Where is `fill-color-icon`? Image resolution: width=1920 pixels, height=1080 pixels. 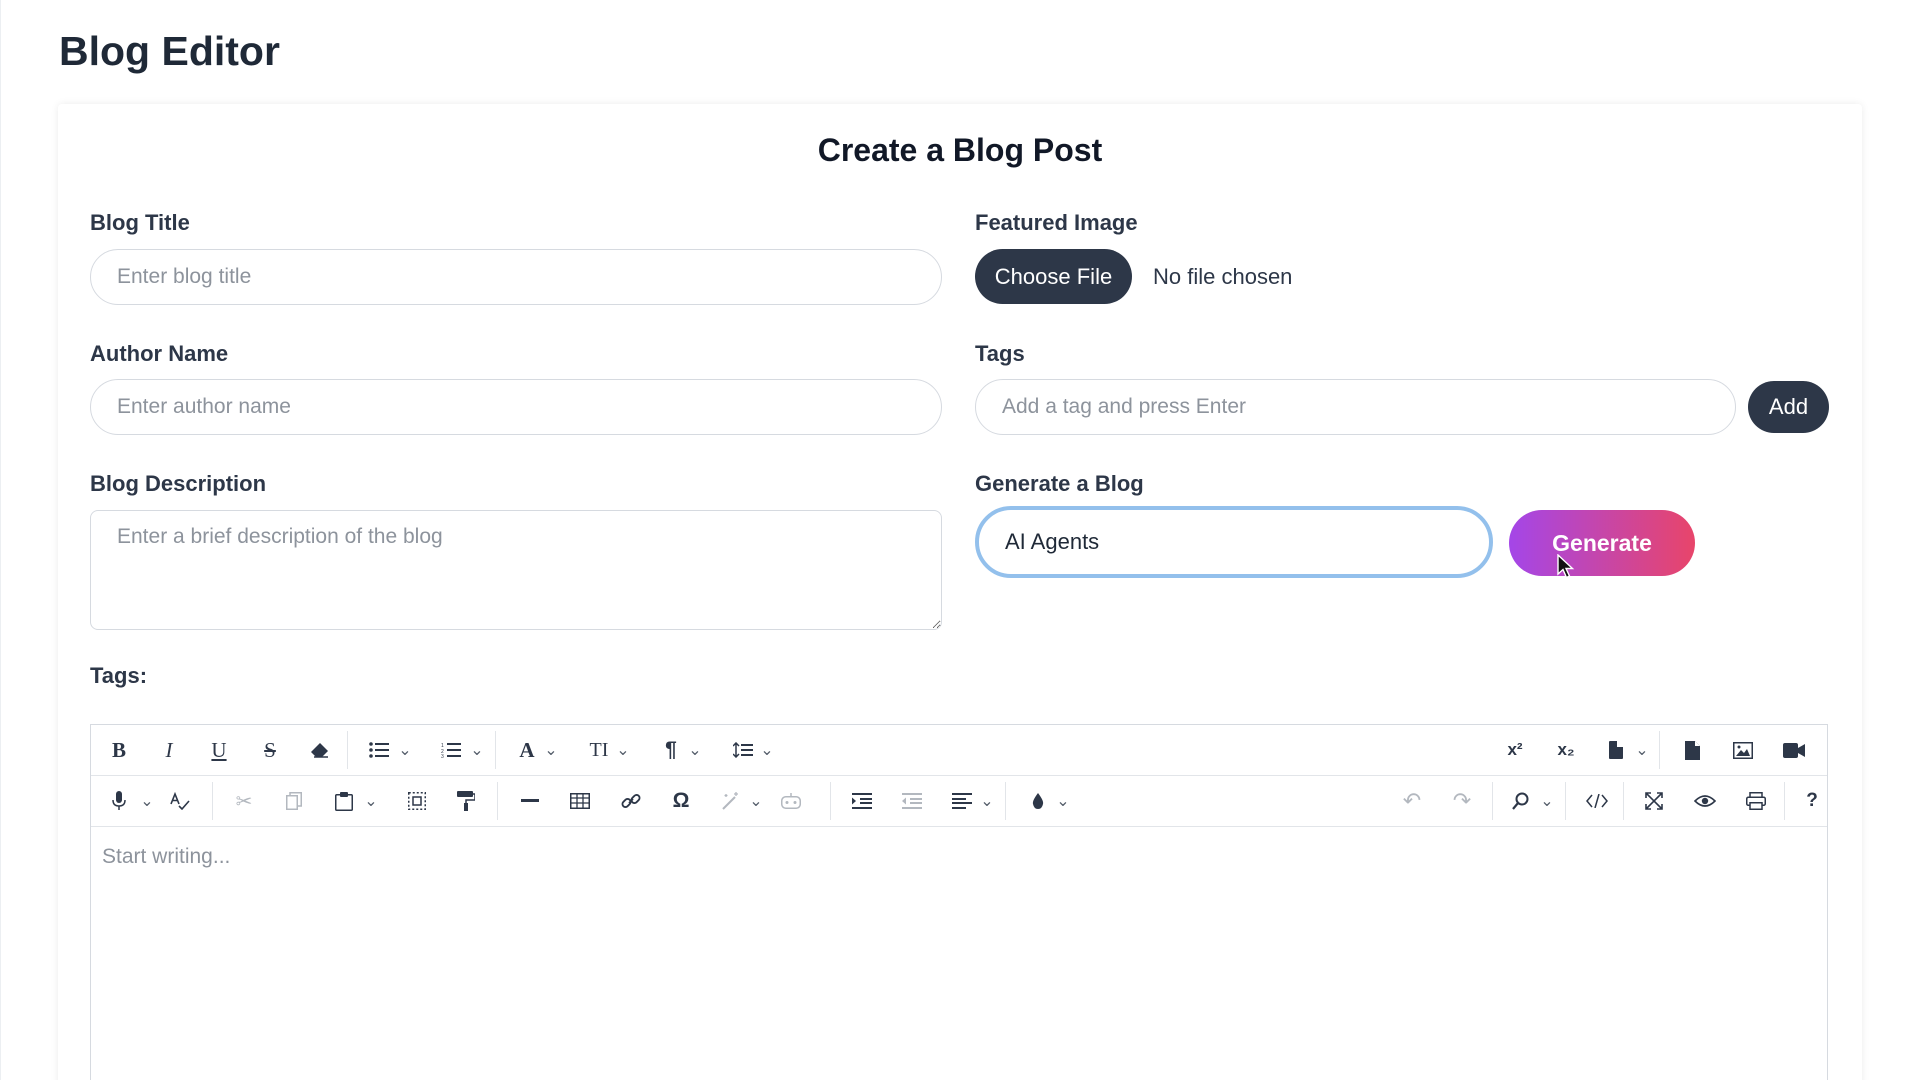
fill-color-icon is located at coordinates (1038, 801).